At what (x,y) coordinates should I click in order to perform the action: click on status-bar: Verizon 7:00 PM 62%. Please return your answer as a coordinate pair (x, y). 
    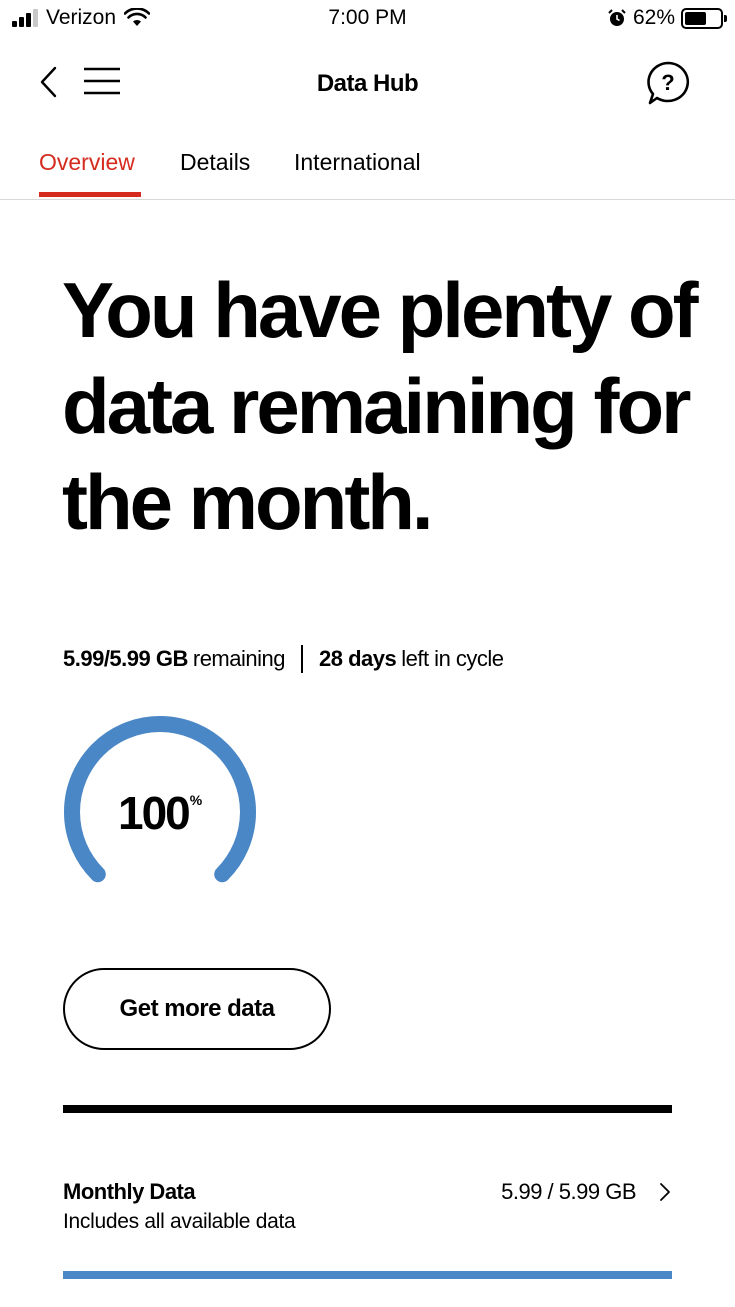
    Looking at the image, I should click on (367, 20).